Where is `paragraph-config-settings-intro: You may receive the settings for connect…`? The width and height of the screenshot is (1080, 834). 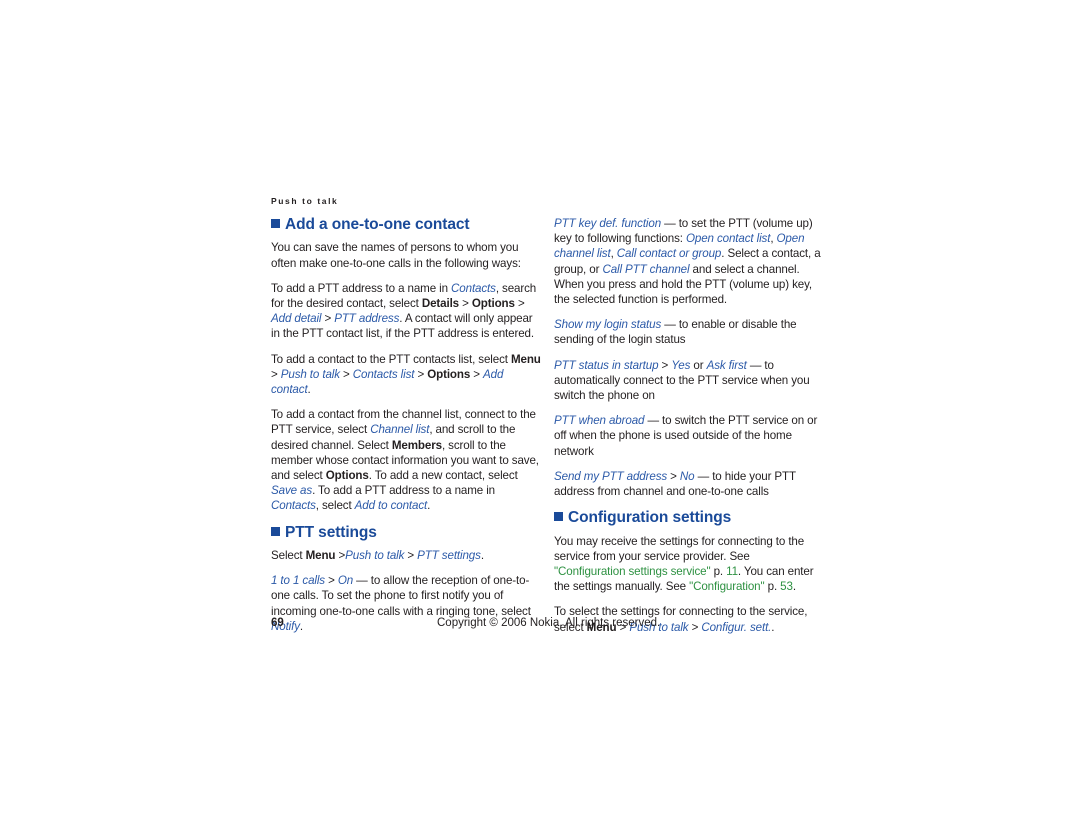 paragraph-config-settings-intro: You may receive the settings for connect… is located at coordinates (689, 564).